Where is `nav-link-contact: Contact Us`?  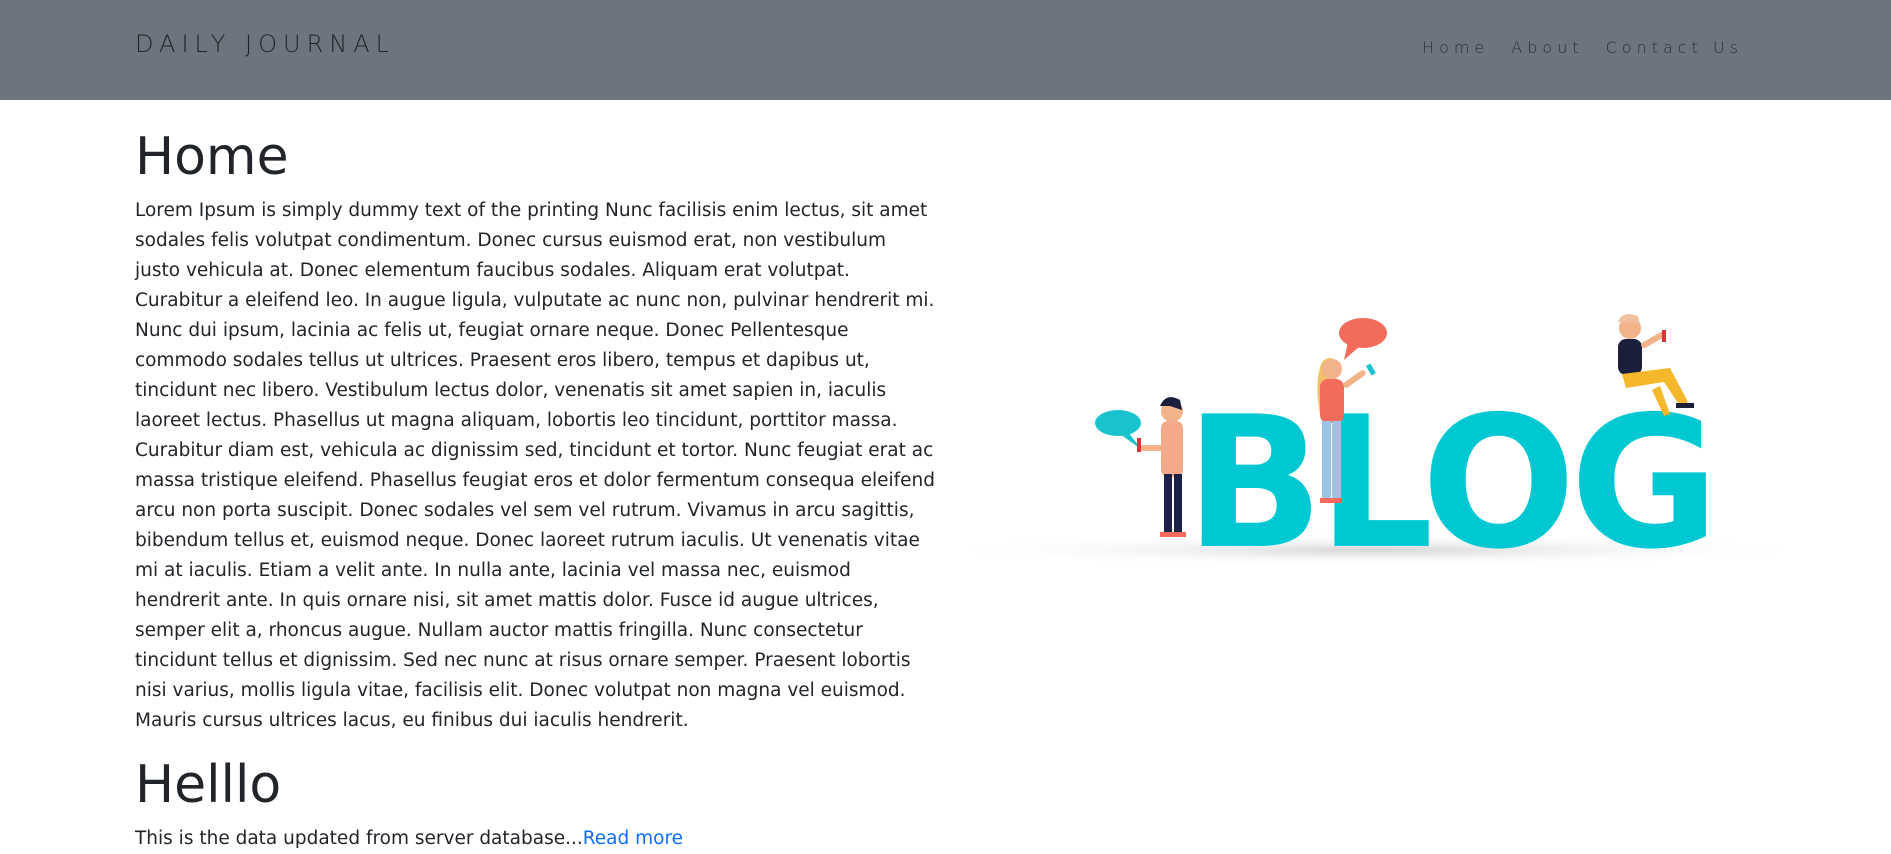 nav-link-contact: Contact Us is located at coordinates (1674, 47).